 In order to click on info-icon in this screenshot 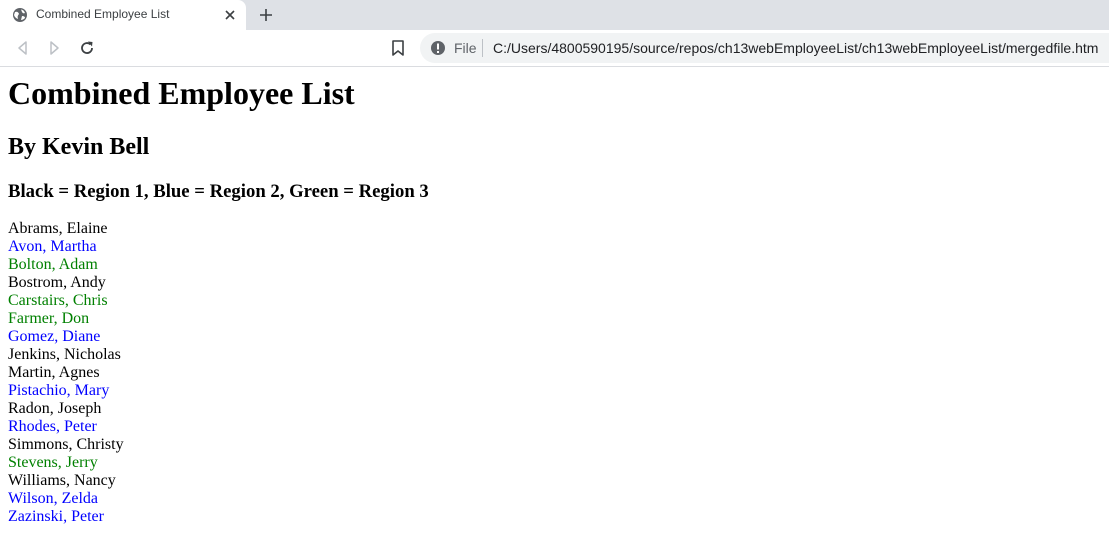, I will do `click(438, 48)`.